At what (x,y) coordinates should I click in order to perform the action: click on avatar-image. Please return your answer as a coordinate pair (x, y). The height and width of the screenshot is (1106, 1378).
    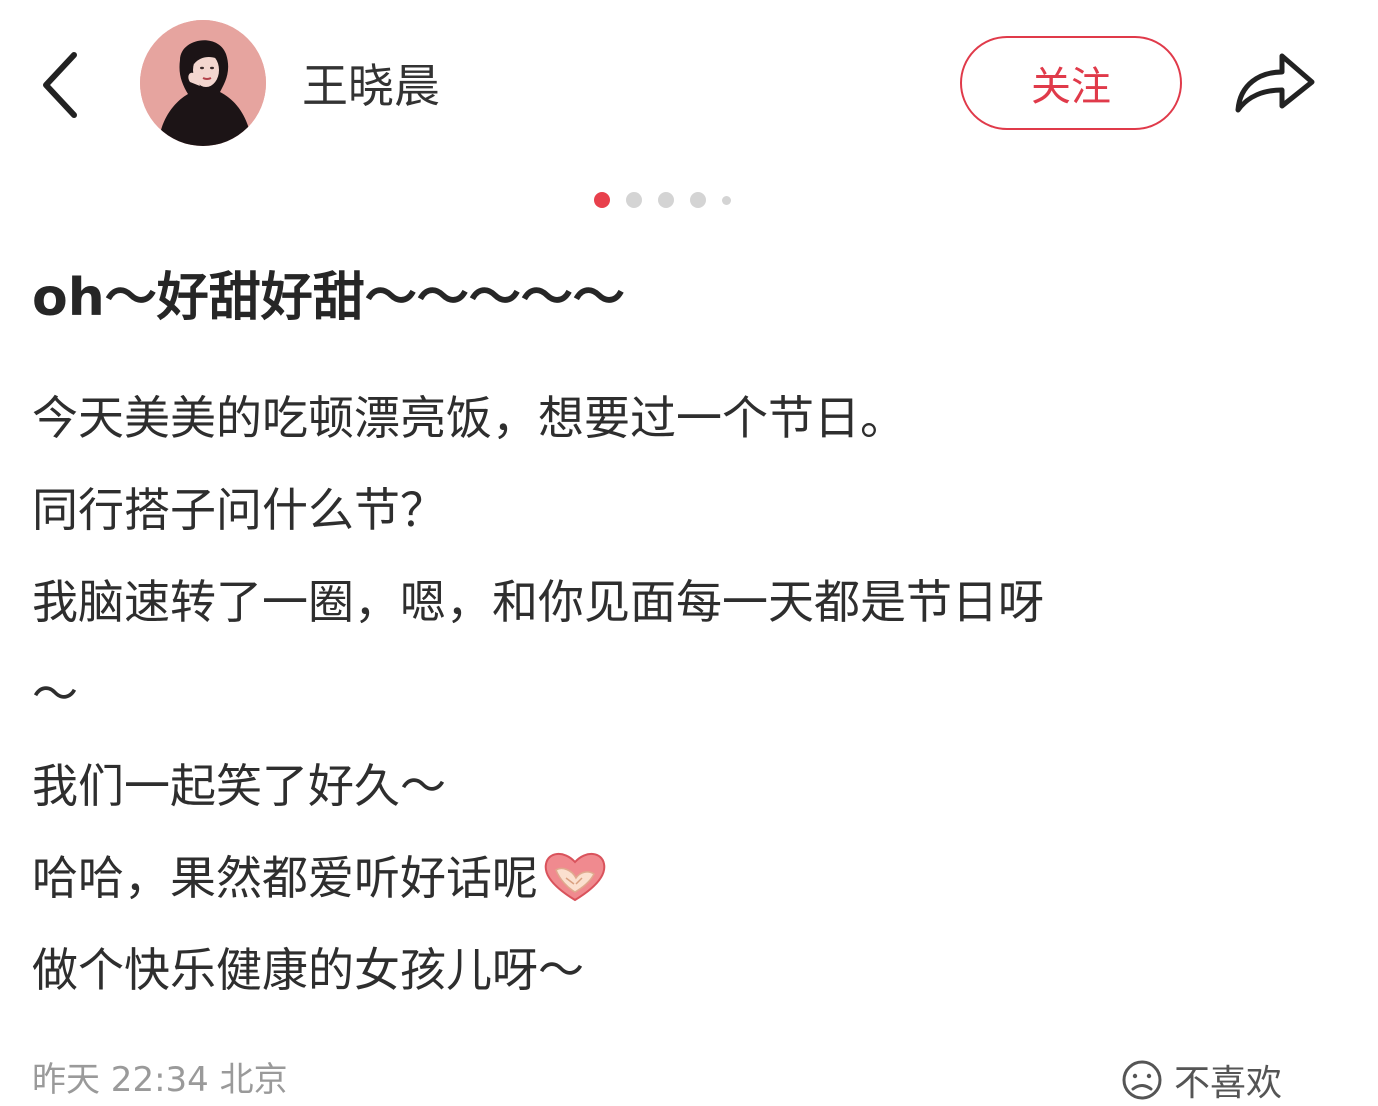
    Looking at the image, I should click on (203, 83).